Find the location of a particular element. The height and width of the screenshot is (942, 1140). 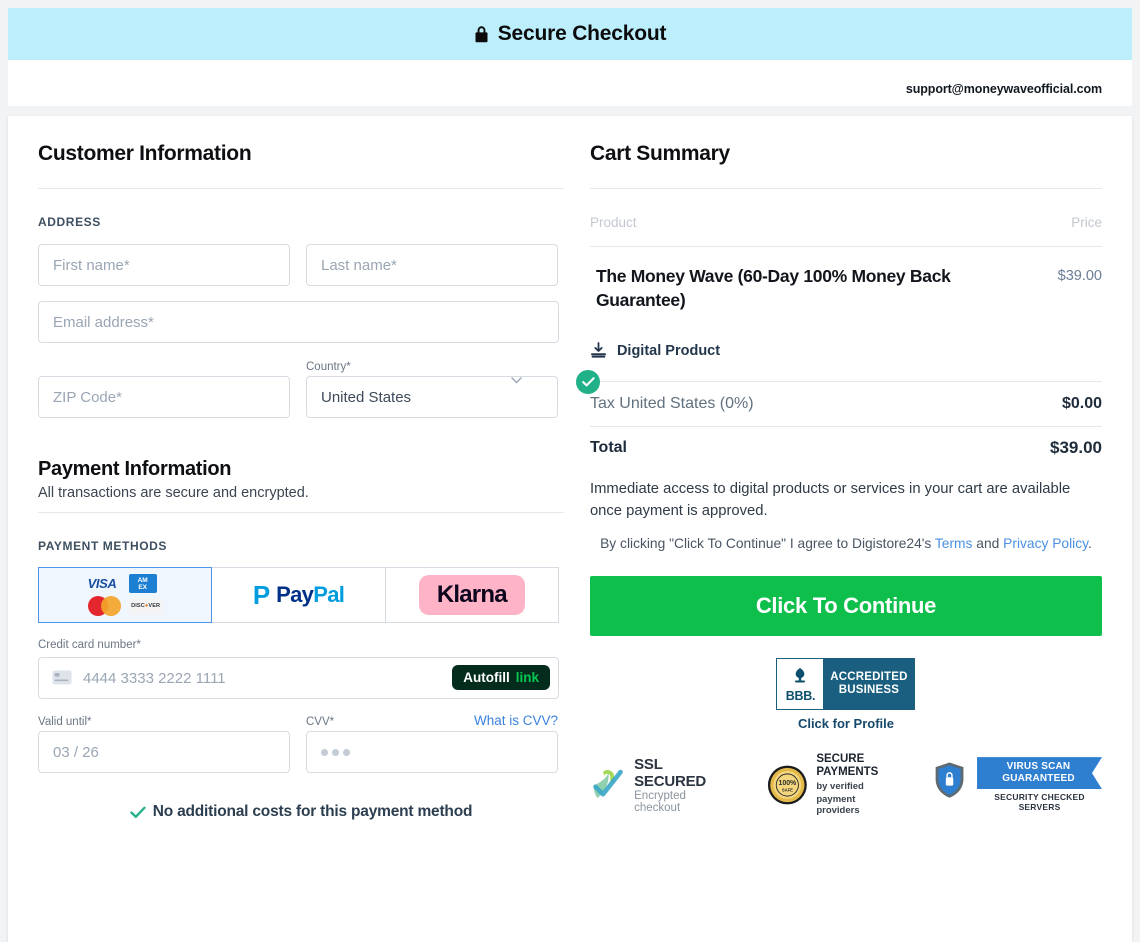

cvv-field: CVV* What is CVV? is located at coordinates (432, 743).